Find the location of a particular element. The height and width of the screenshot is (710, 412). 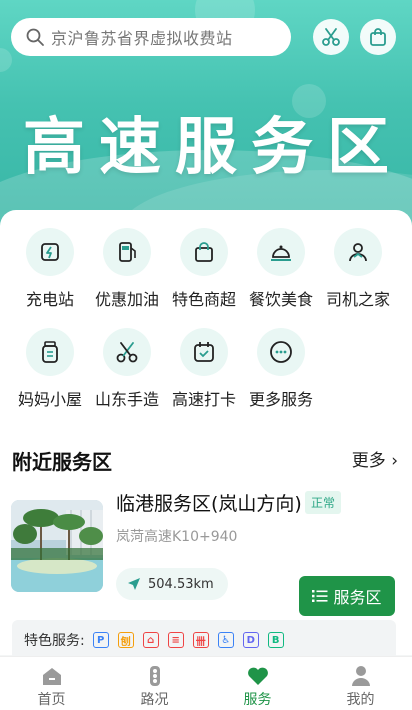

service-driver: 司机之家 is located at coordinates (358, 269).